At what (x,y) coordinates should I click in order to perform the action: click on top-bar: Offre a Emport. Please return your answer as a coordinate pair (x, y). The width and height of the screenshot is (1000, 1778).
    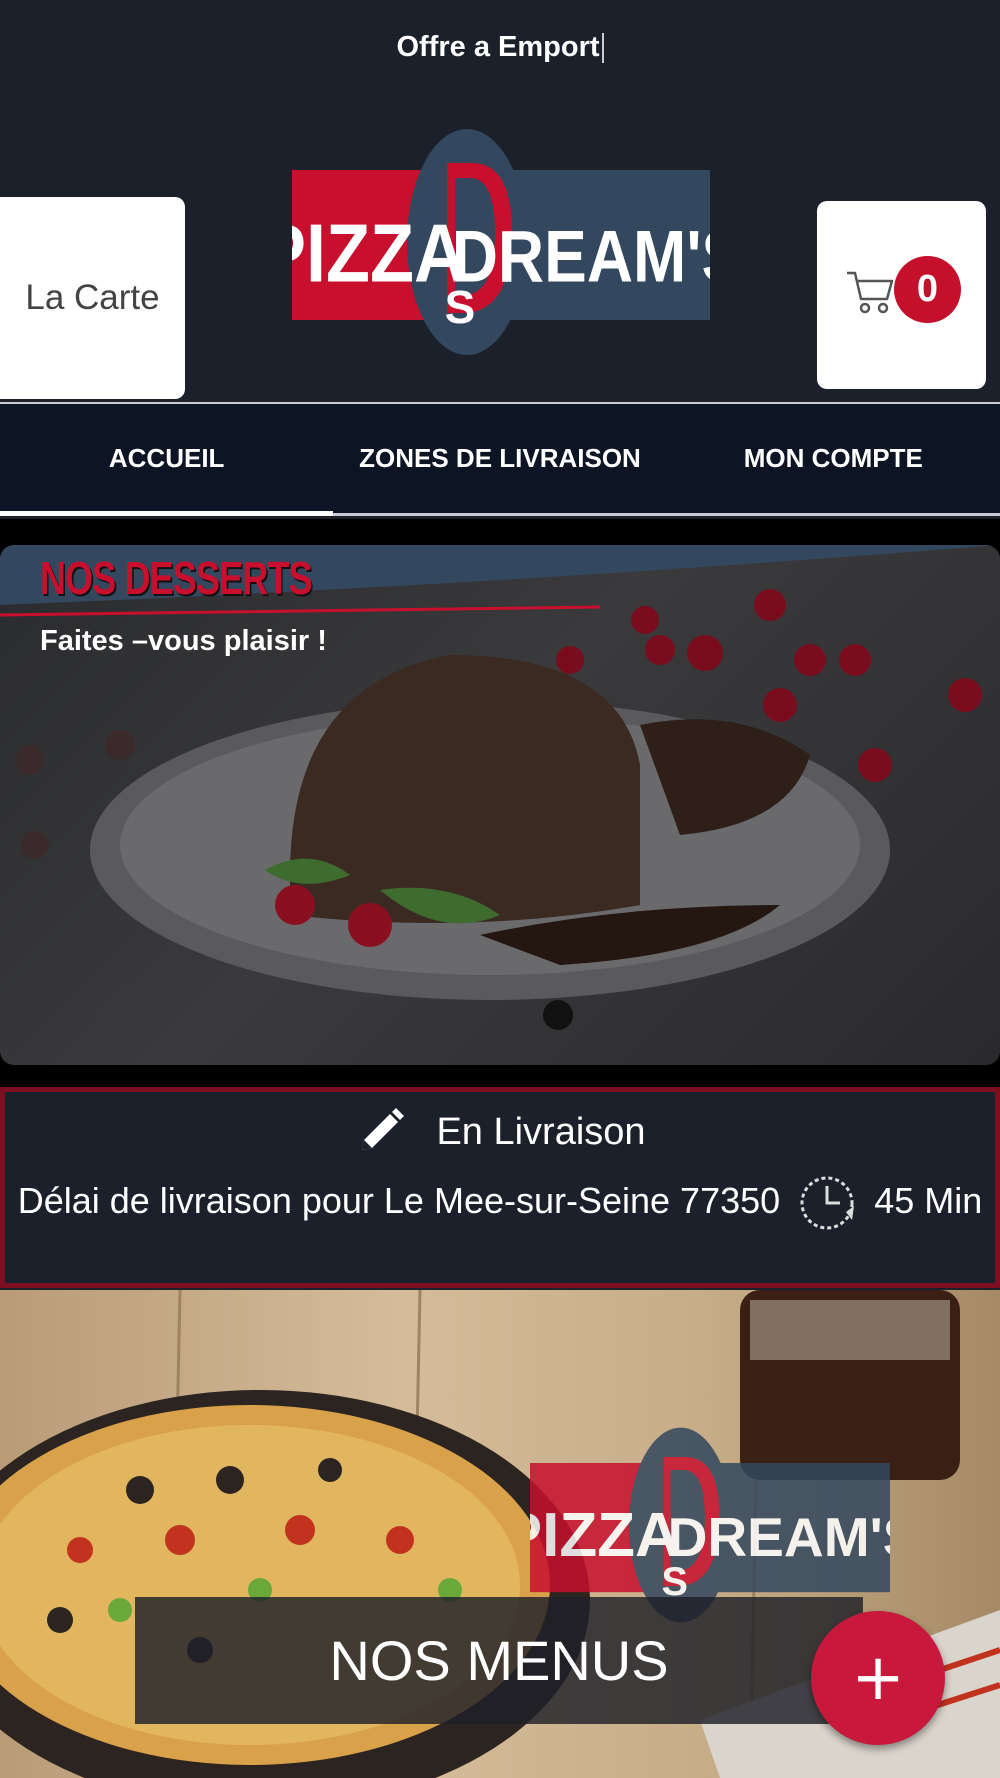
    Looking at the image, I should click on (500, 47).